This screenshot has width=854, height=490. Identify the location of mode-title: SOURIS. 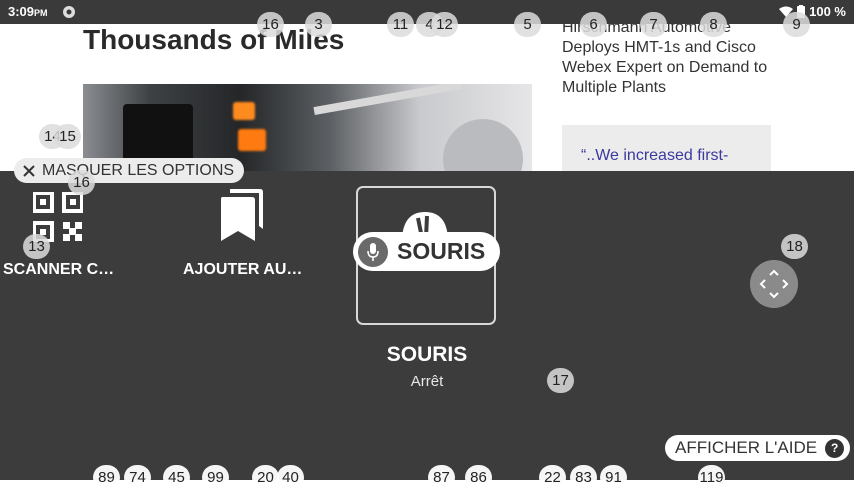
(427, 354).